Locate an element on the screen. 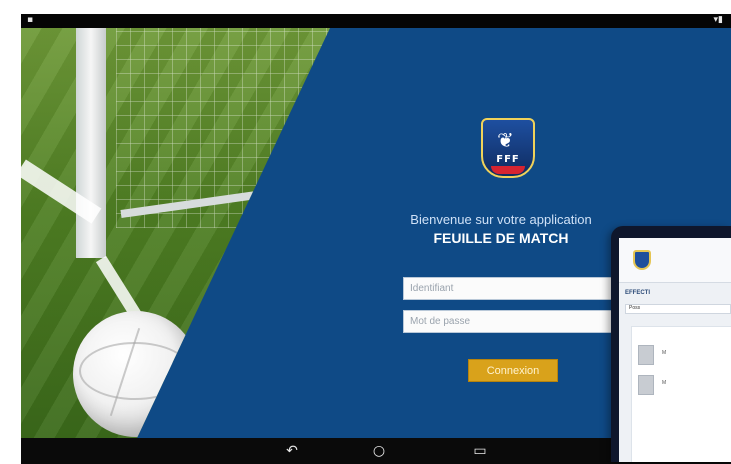 The width and height of the screenshot is (731, 464). tablet-preview-screen: EFFECTI Poss M M is located at coordinates (675, 350).